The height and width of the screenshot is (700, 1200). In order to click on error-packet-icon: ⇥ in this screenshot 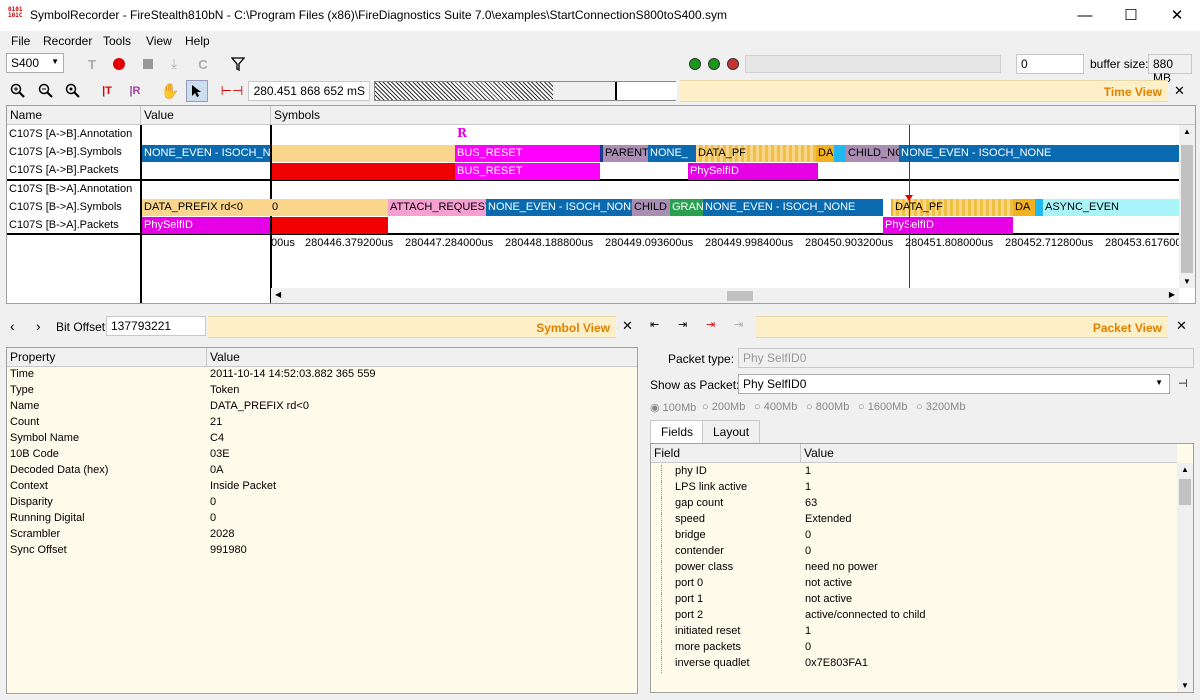, I will do `click(710, 324)`.